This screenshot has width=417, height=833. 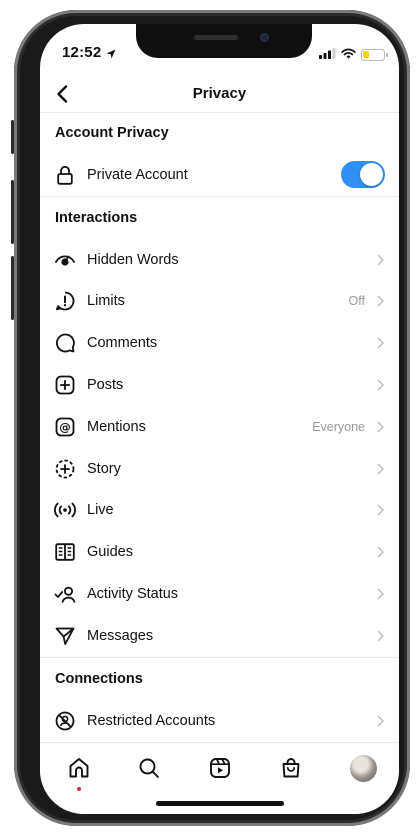 What do you see at coordinates (12, 288) in the screenshot?
I see `volume-down-button` at bounding box center [12, 288].